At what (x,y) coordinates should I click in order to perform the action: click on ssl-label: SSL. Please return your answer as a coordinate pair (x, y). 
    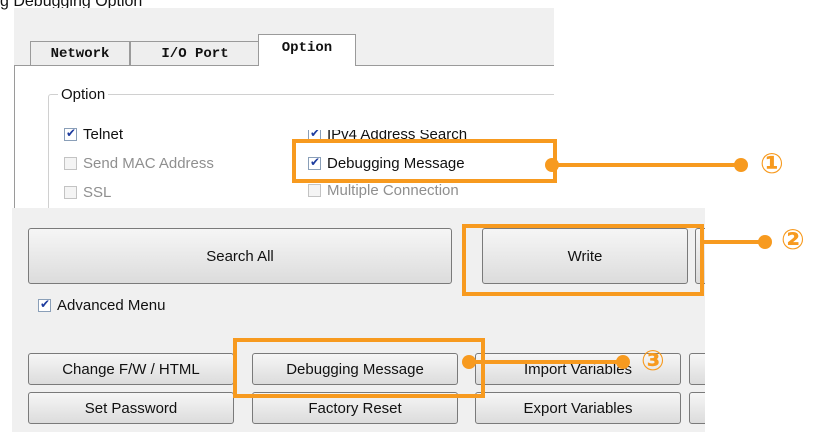
    Looking at the image, I should click on (97, 192).